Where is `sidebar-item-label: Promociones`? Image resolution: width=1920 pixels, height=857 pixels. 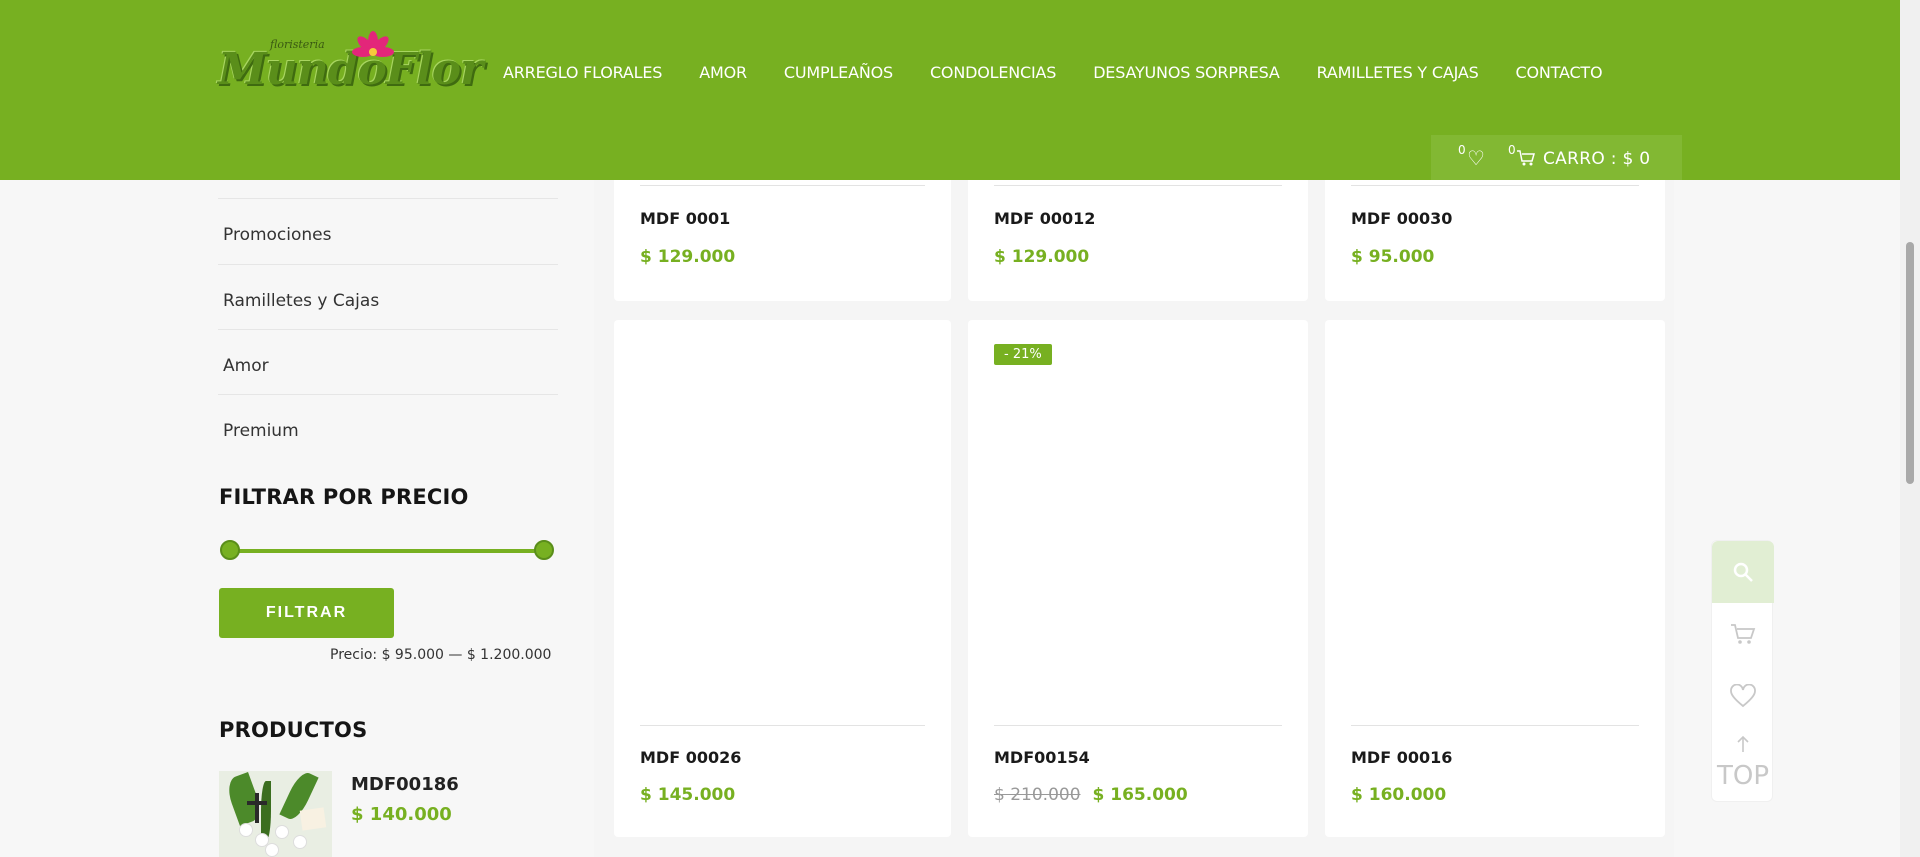 sidebar-item-label: Promociones is located at coordinates (277, 235).